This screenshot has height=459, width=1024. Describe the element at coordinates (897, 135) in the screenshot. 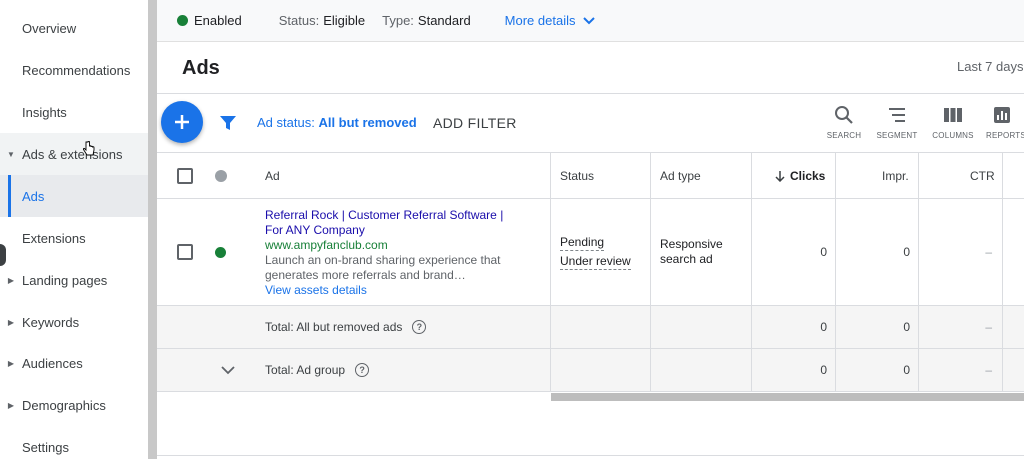

I see `segment-tool-label: SEGMENT` at that location.